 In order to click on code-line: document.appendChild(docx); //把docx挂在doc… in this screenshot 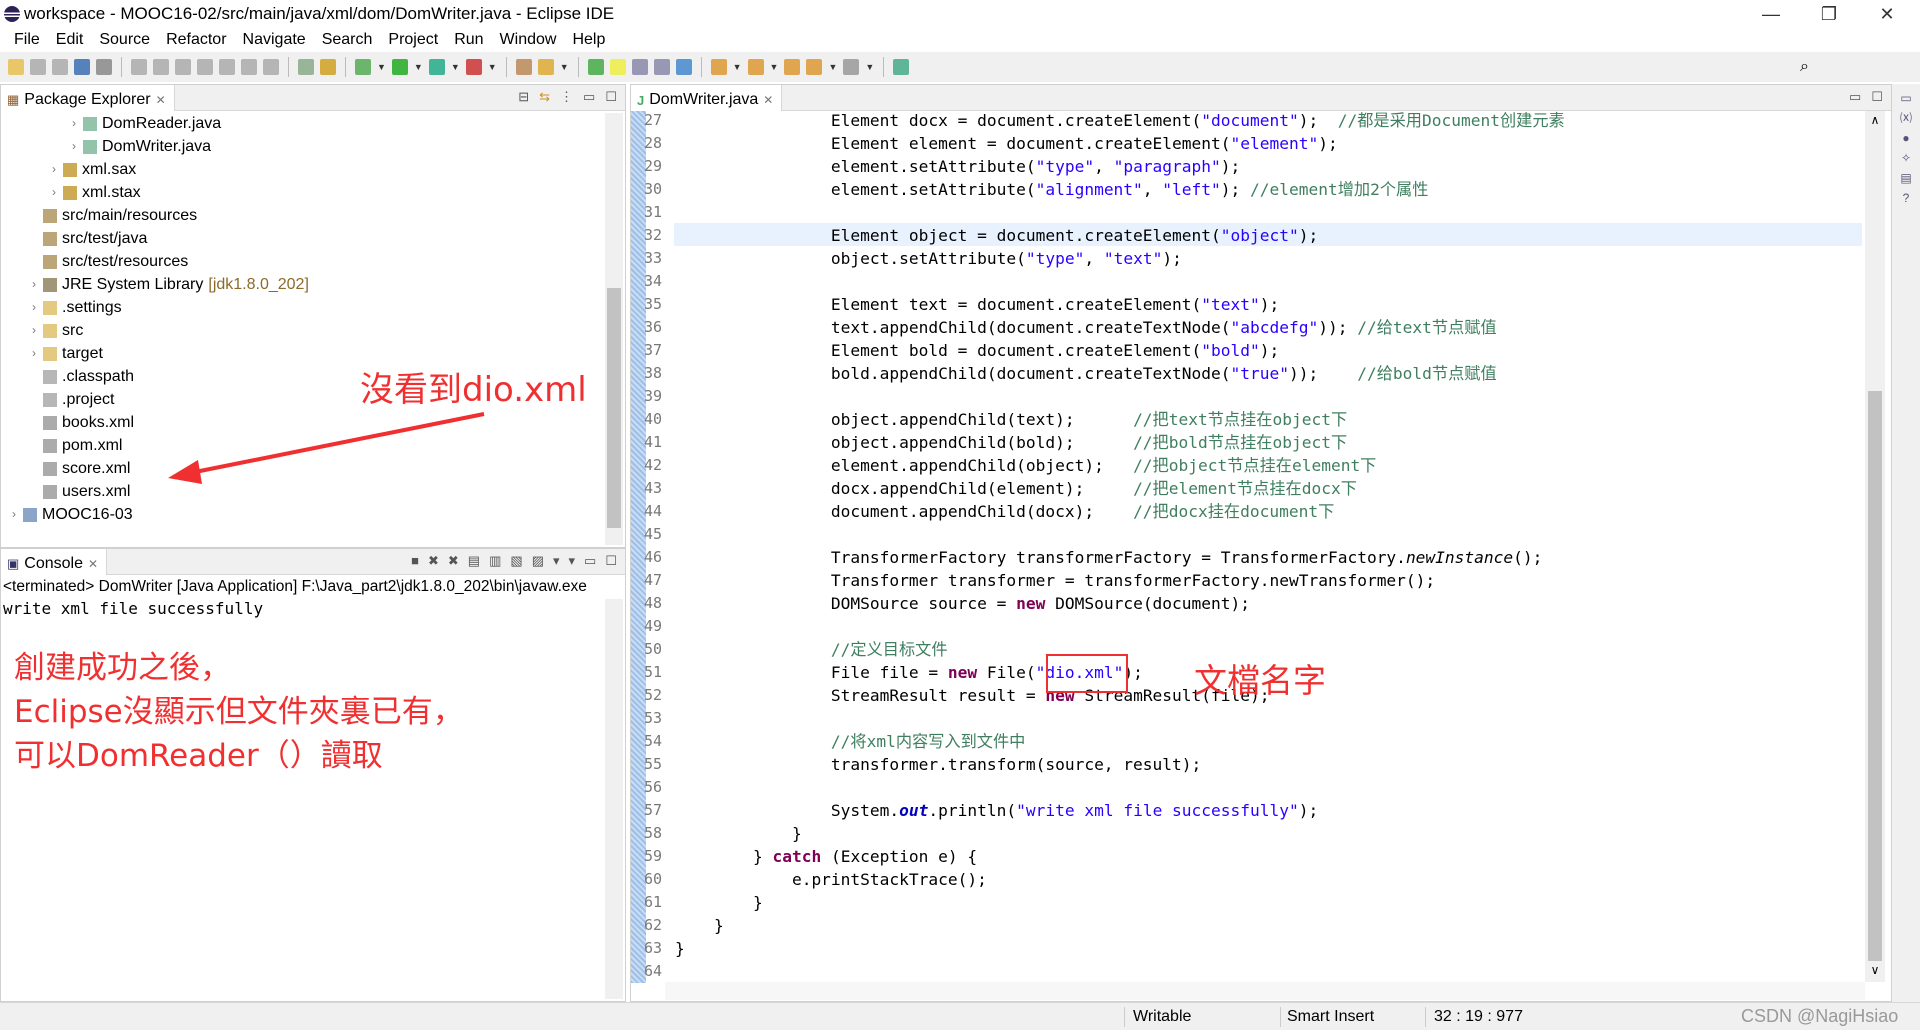, I will do `click(1004, 511)`.